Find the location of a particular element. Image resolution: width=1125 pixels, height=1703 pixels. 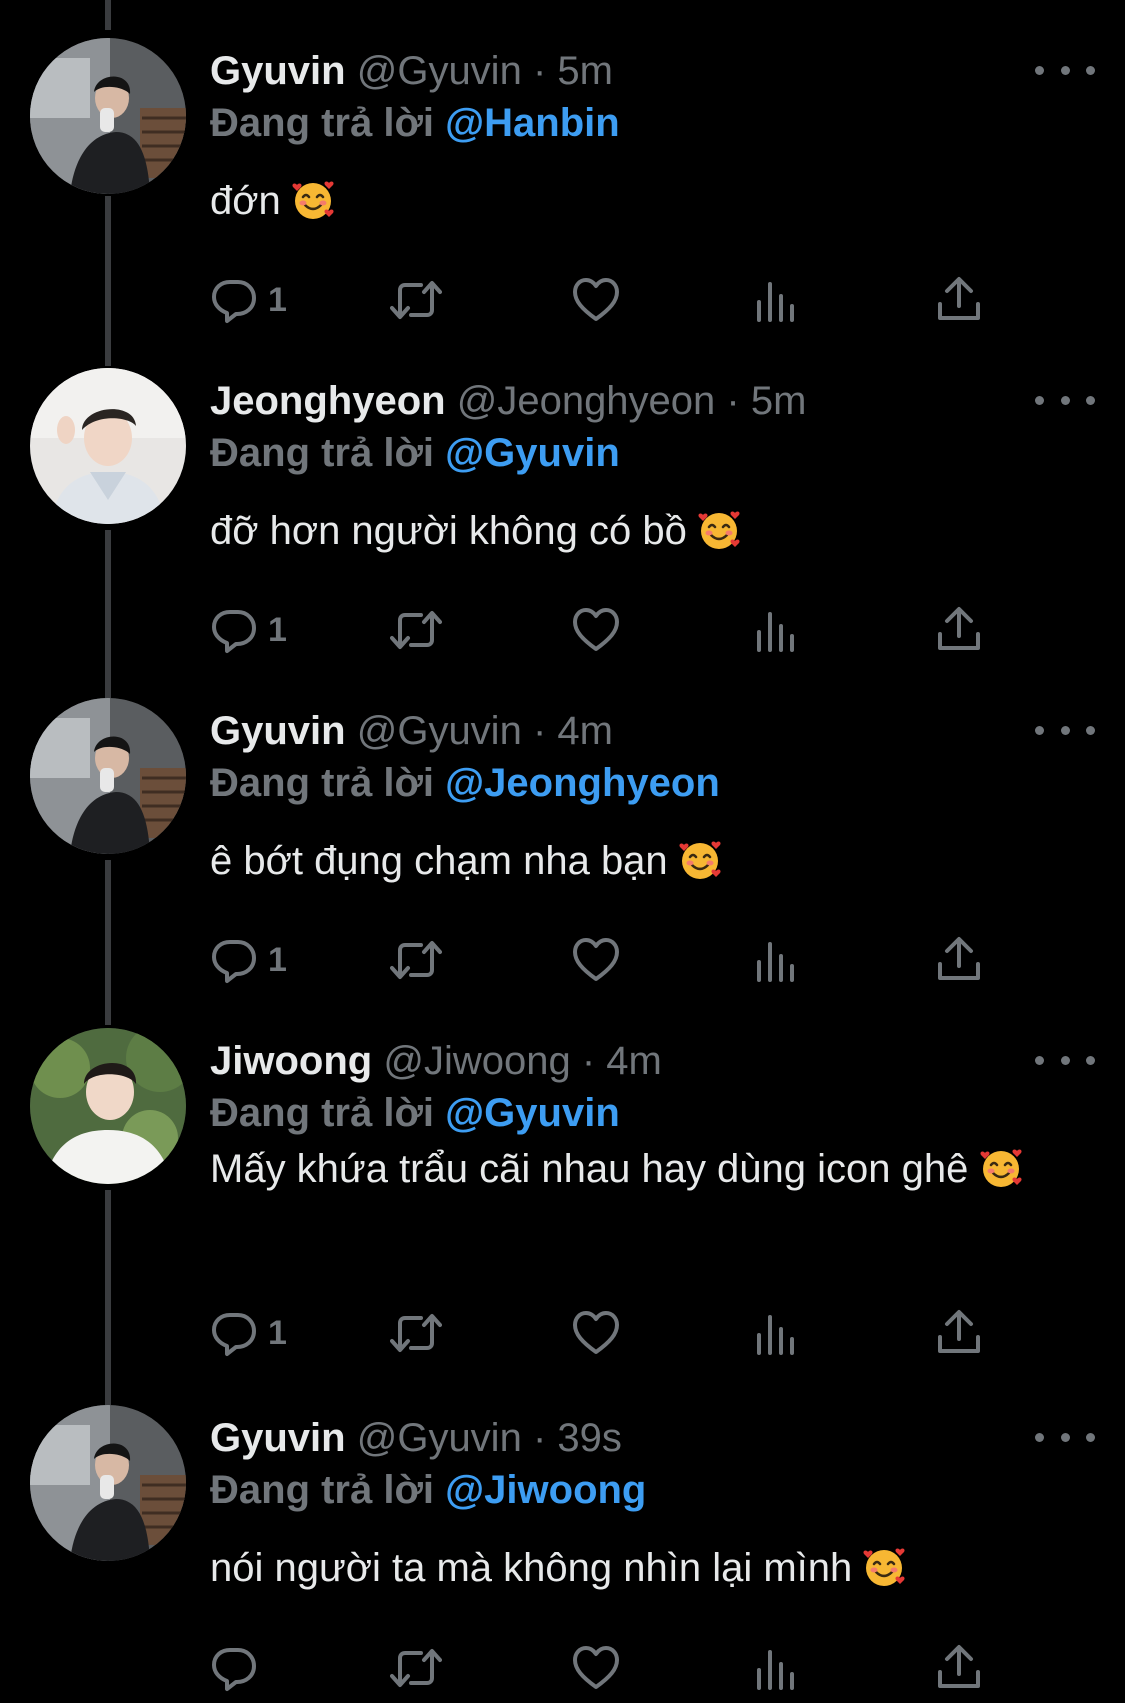

tweet-header: Jiwoong @Jiwoong · 4m is located at coordinates (657, 1061).